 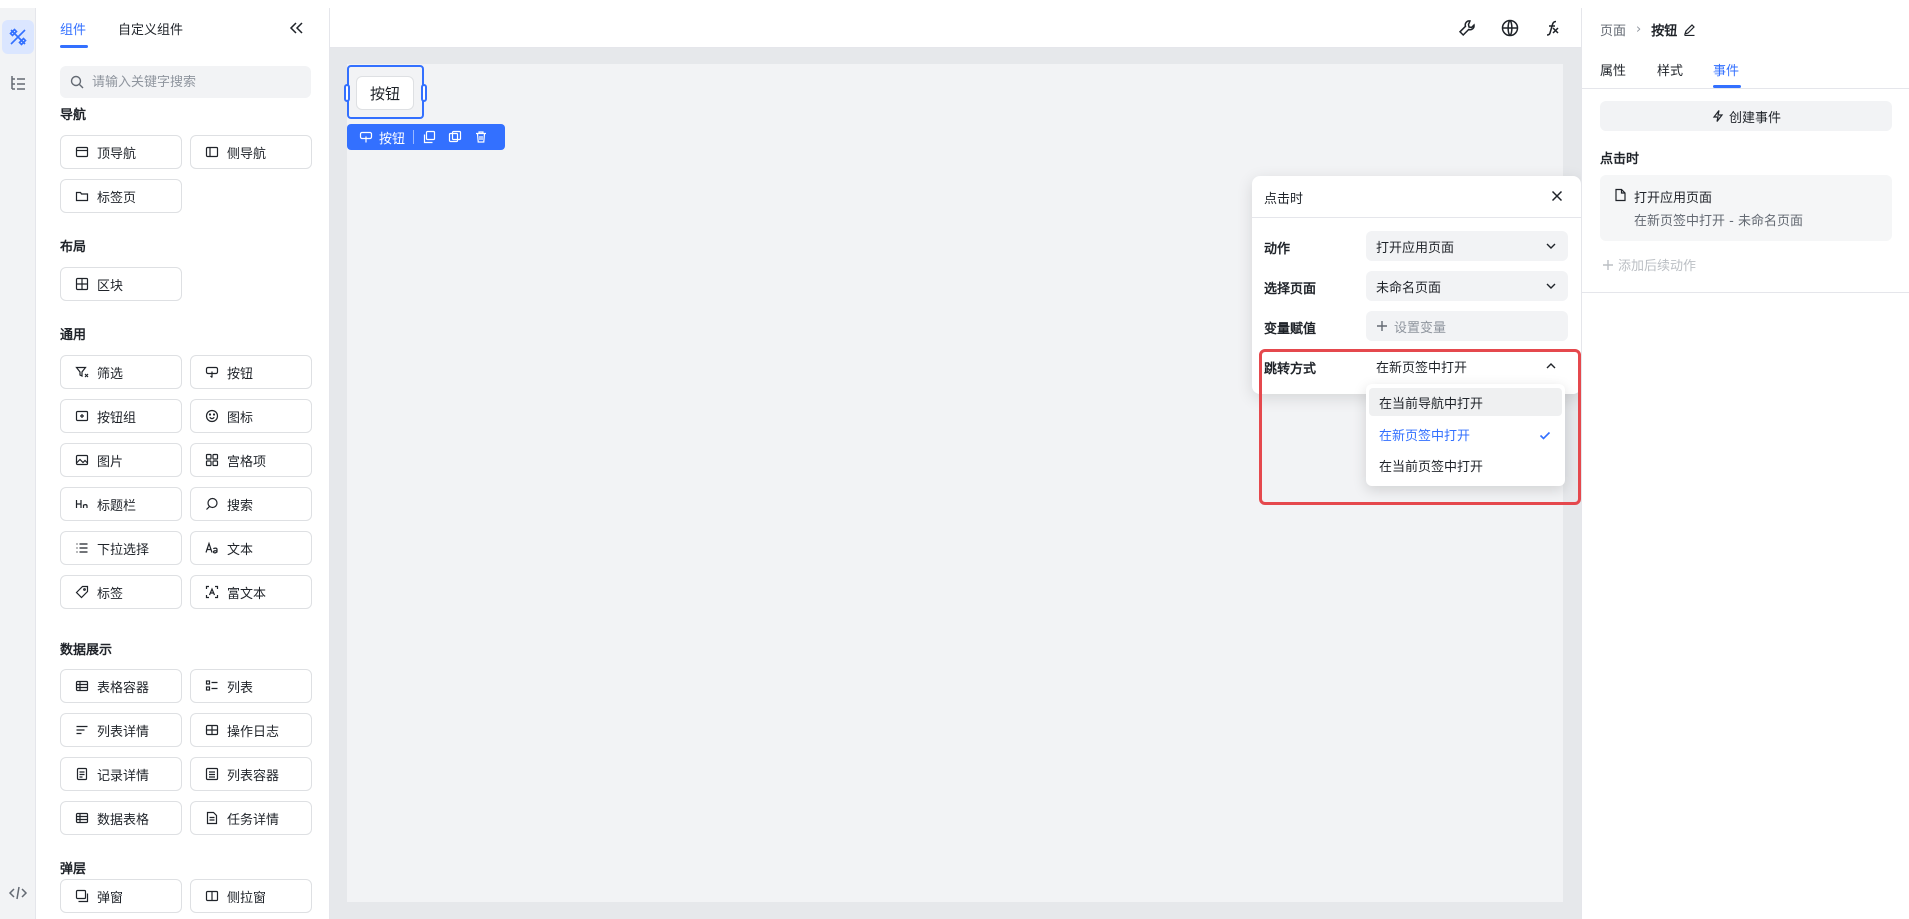 I want to click on breadcrumb-page: 页面, so click(x=1613, y=29).